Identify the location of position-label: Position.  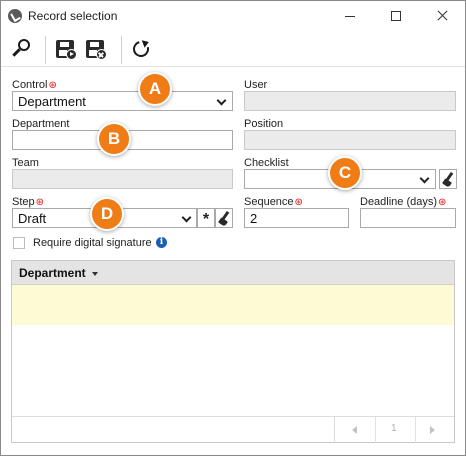
(264, 124).